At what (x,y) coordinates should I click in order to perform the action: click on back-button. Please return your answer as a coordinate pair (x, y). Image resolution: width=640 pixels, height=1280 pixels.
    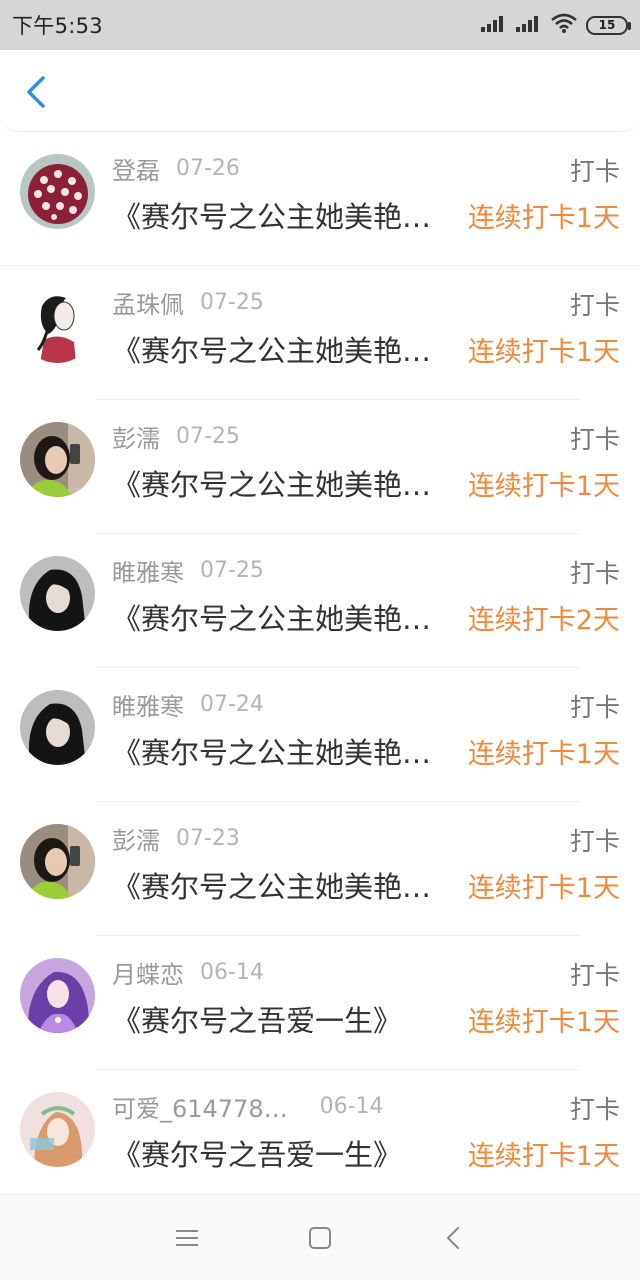
    Looking at the image, I should click on (36, 92).